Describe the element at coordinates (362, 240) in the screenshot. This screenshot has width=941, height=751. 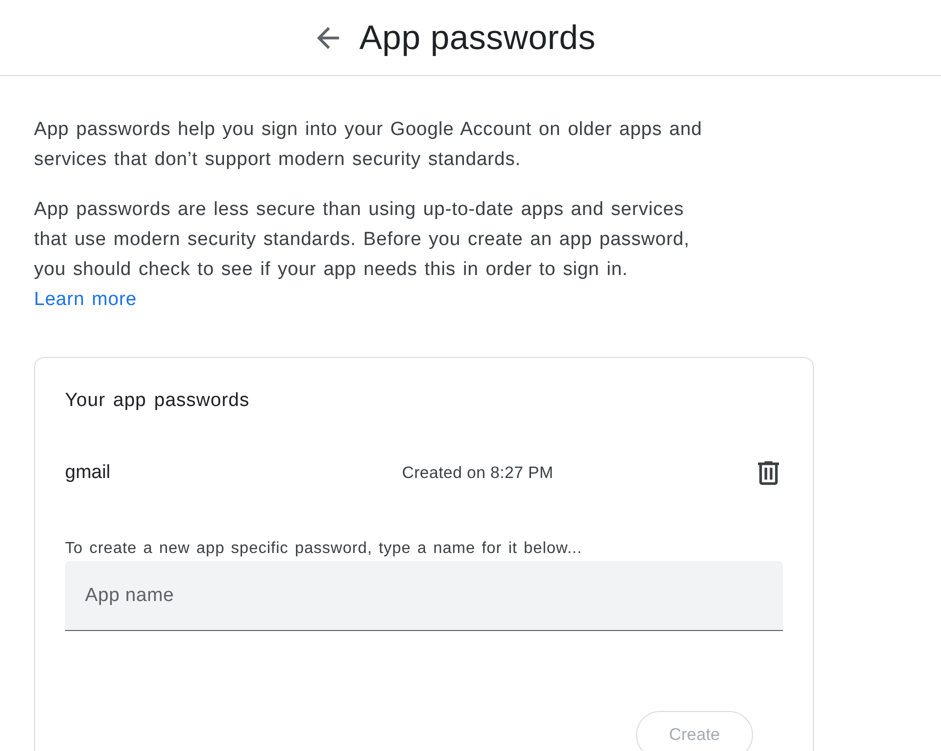
I see `intro-paragraph: App passwords are less secure than using up-to-date apps and services that use modern security standards. Before you create an app password, you should check to see if your app needs this in order to sign in.` at that location.